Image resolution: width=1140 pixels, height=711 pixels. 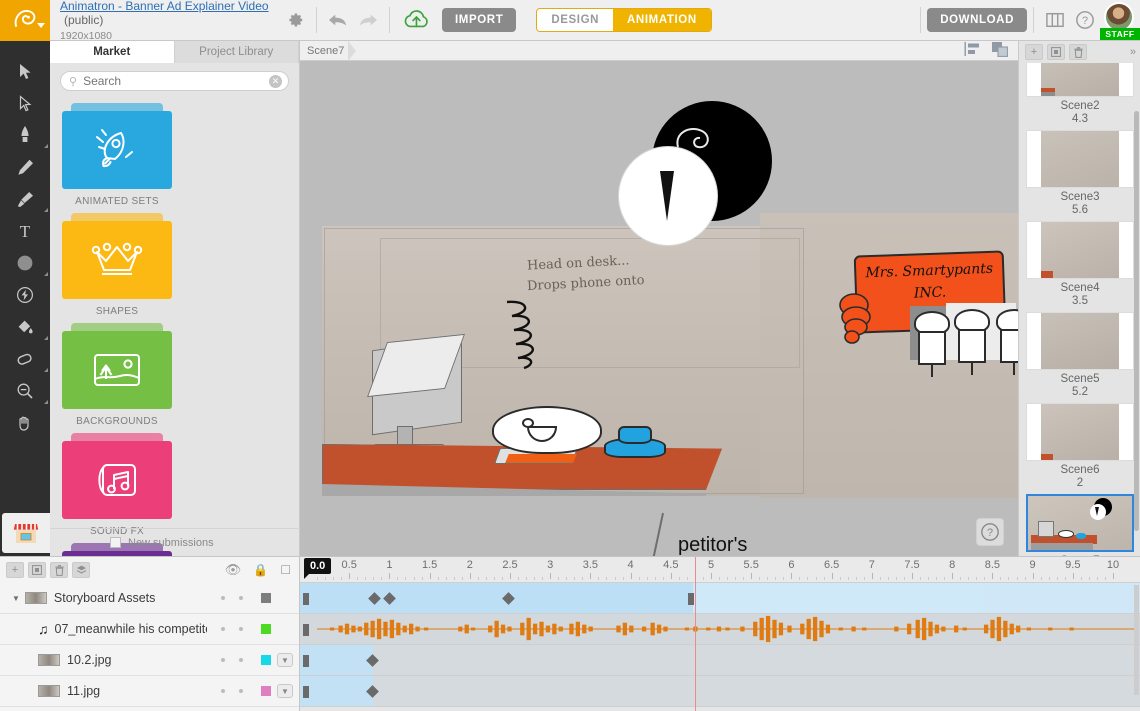 I want to click on user-menu: STAFF, so click(x=1120, y=20).